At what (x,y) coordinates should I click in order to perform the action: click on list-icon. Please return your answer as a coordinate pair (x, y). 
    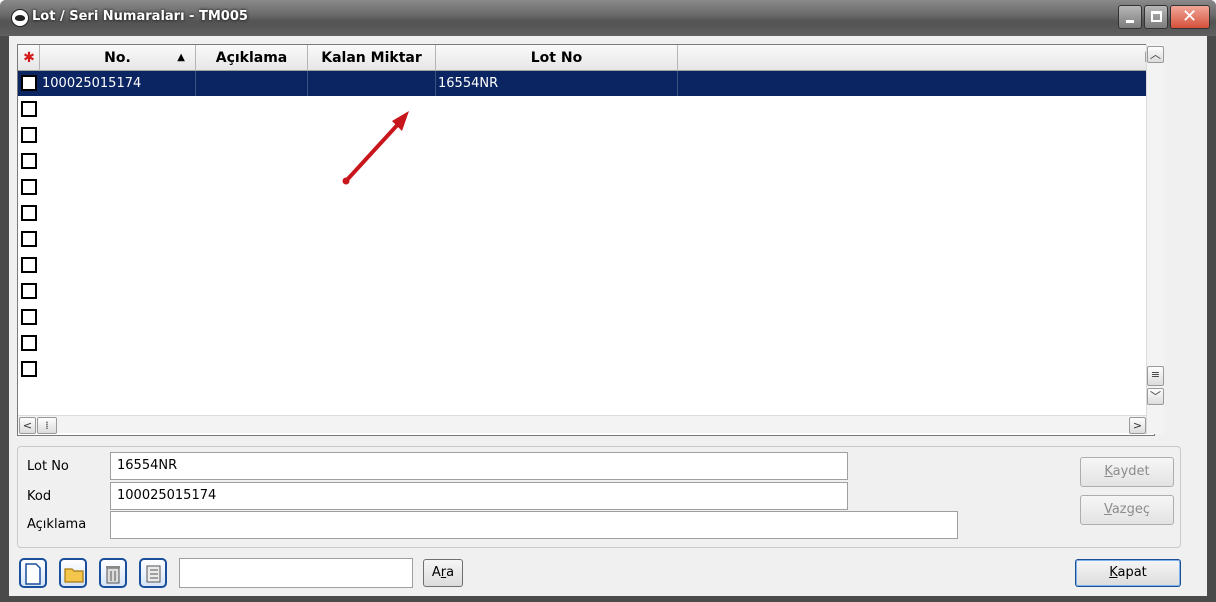
    Looking at the image, I should click on (153, 574).